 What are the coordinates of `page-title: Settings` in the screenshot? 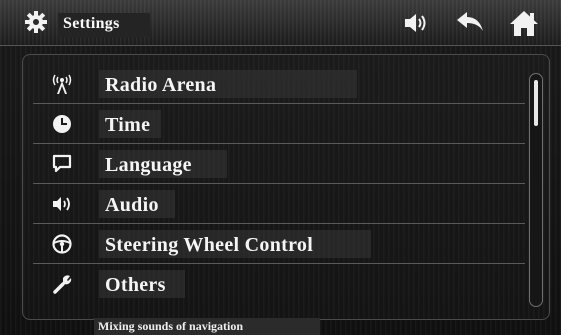 It's located at (91, 23).